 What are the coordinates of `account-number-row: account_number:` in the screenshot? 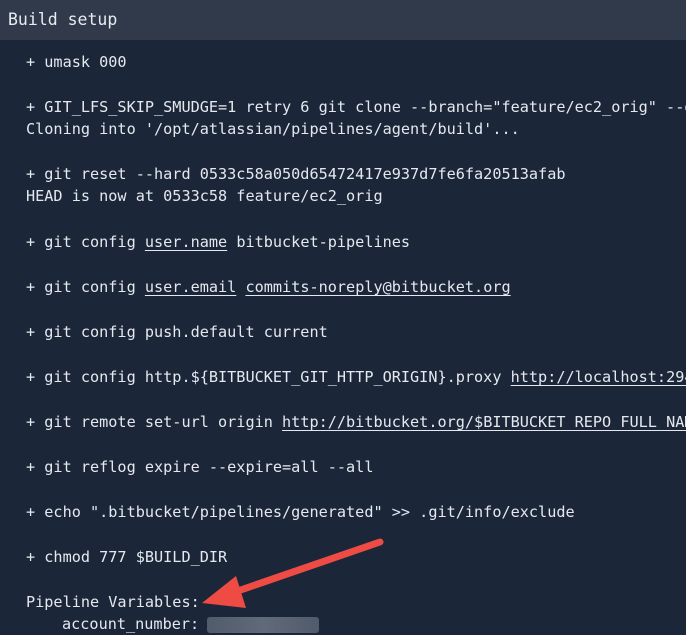 It's located at (191, 624).